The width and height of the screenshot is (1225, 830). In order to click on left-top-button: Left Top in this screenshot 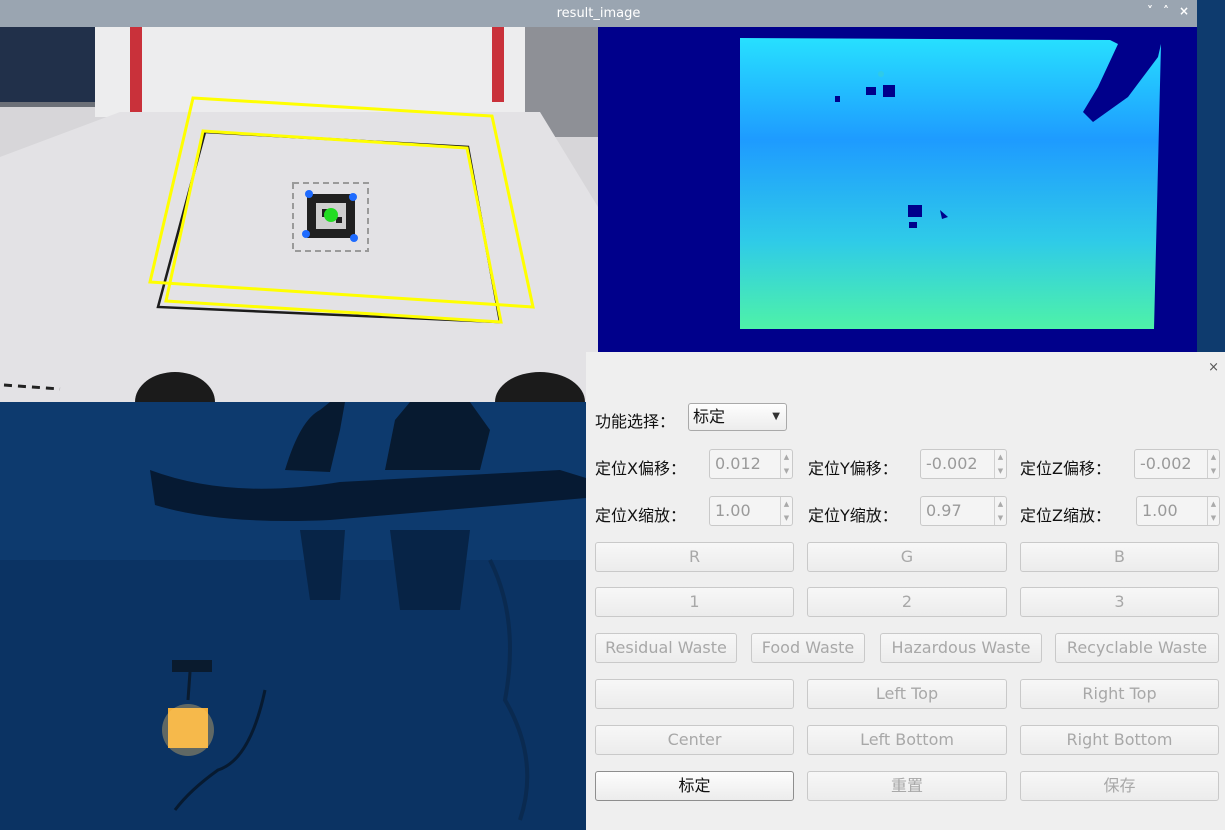, I will do `click(907, 694)`.